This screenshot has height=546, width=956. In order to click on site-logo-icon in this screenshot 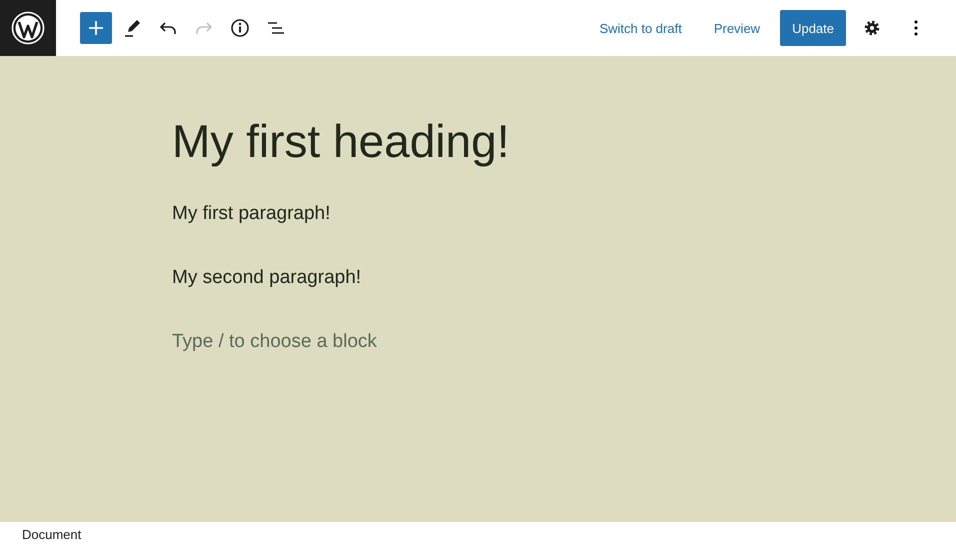, I will do `click(28, 28)`.